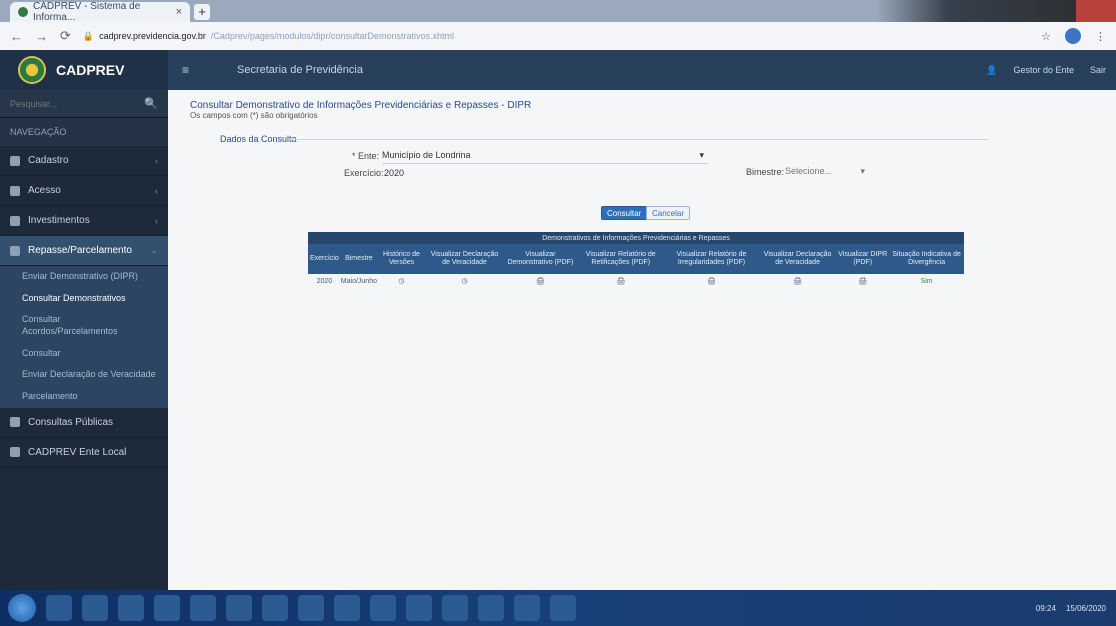  What do you see at coordinates (401, 259) in the screenshot?
I see `col-header: Histórico de Versões` at bounding box center [401, 259].